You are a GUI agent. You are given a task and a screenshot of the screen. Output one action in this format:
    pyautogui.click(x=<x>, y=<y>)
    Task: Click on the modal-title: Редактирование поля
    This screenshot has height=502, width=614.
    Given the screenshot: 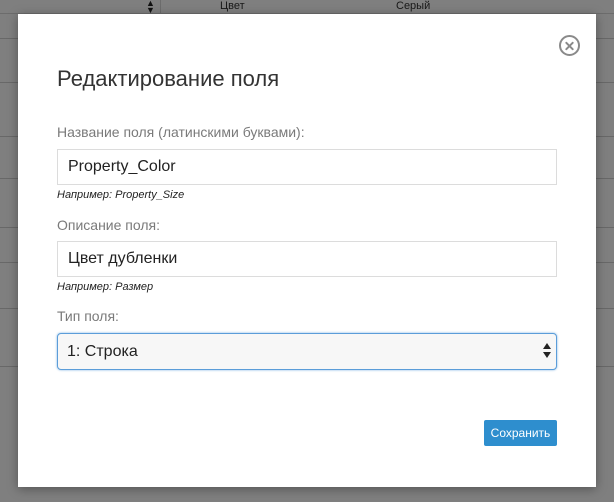 What is the action you would take?
    pyautogui.click(x=168, y=78)
    